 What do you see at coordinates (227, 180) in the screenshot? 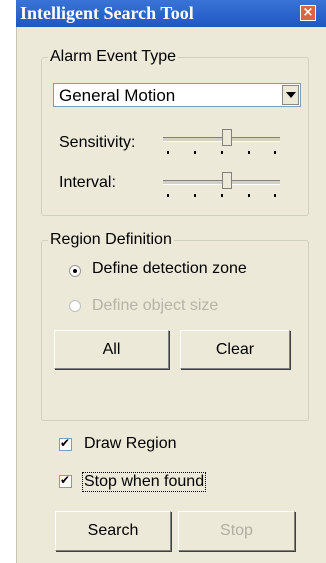
I see `interval-thumb` at bounding box center [227, 180].